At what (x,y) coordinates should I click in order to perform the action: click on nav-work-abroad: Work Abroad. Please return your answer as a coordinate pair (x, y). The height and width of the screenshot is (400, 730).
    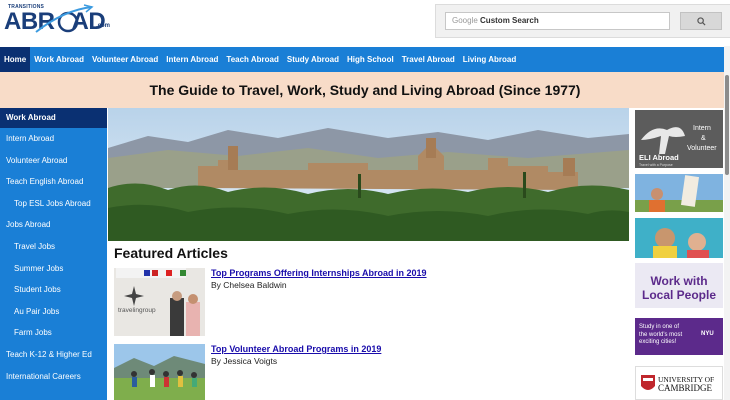
    Looking at the image, I should click on (59, 59).